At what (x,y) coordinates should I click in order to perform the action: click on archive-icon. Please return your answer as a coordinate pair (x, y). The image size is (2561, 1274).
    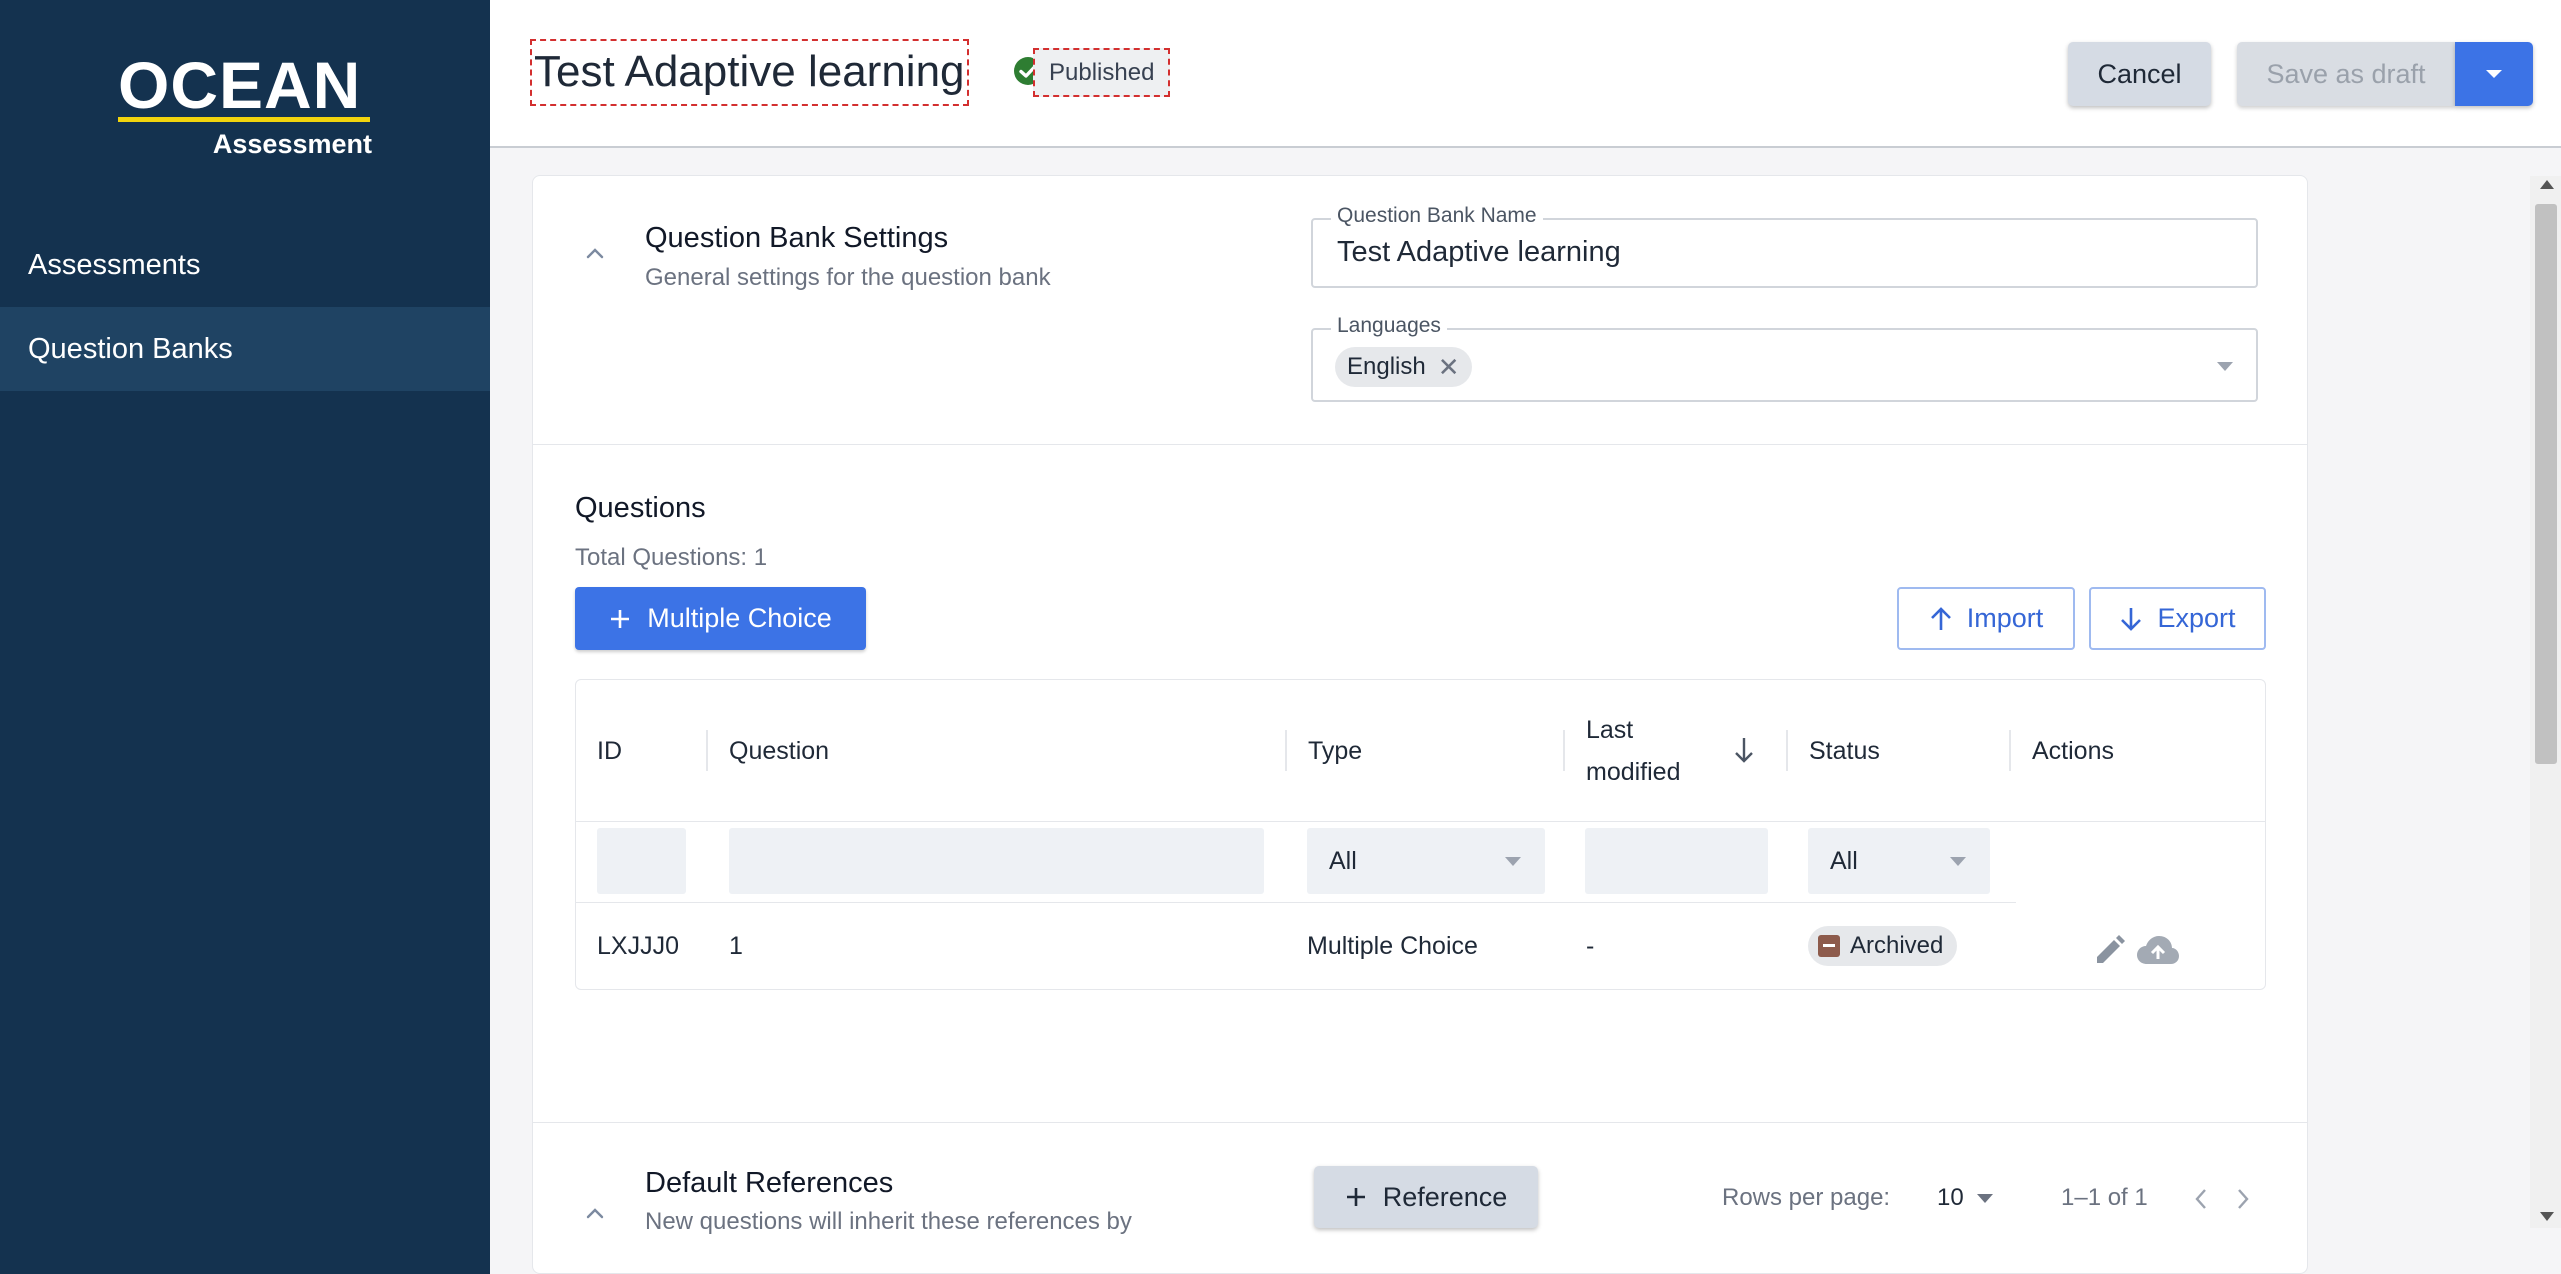
    Looking at the image, I should click on (1829, 946).